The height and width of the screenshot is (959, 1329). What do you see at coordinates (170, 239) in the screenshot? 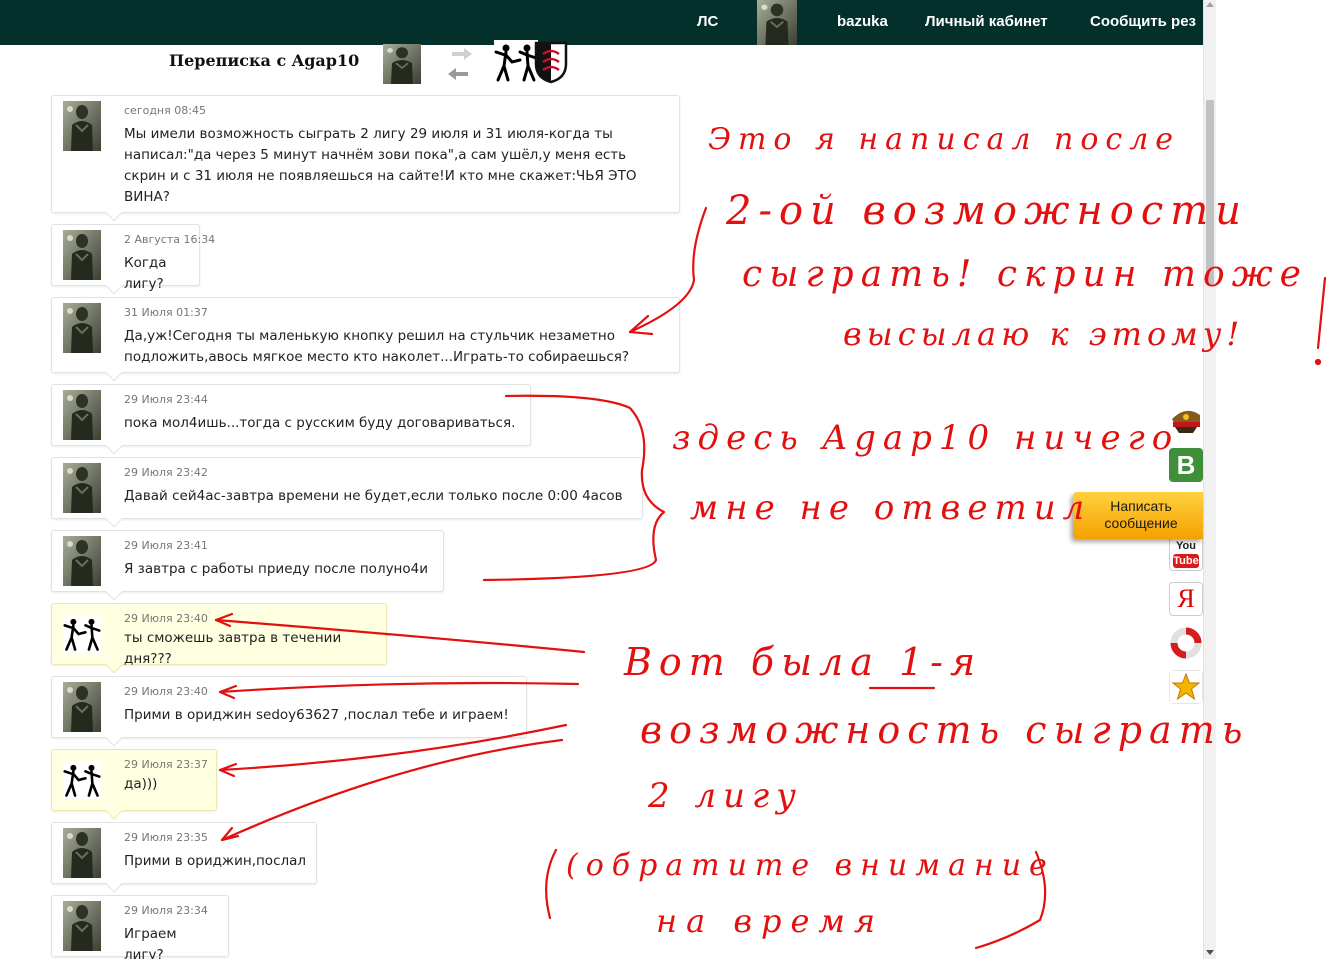
I see `message-time: 2 Августа 16:34` at bounding box center [170, 239].